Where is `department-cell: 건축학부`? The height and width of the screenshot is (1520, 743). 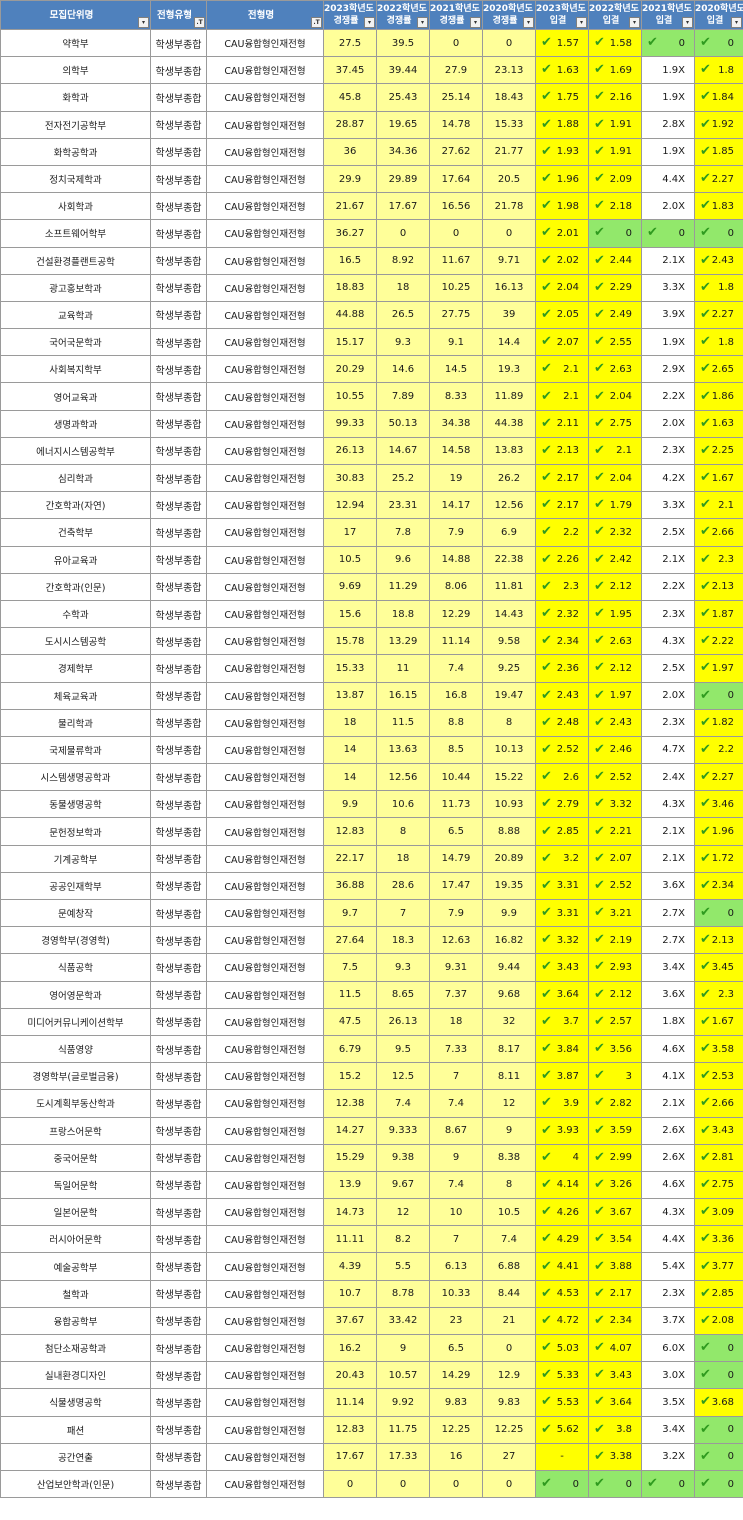
department-cell: 건축학부 is located at coordinates (75, 532).